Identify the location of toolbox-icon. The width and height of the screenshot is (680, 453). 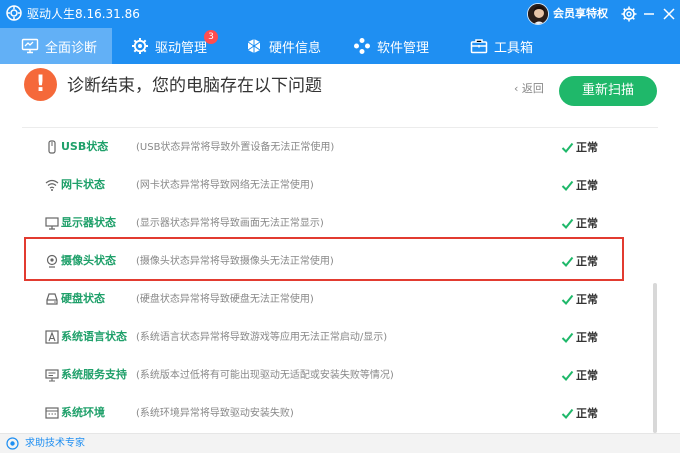
(479, 46).